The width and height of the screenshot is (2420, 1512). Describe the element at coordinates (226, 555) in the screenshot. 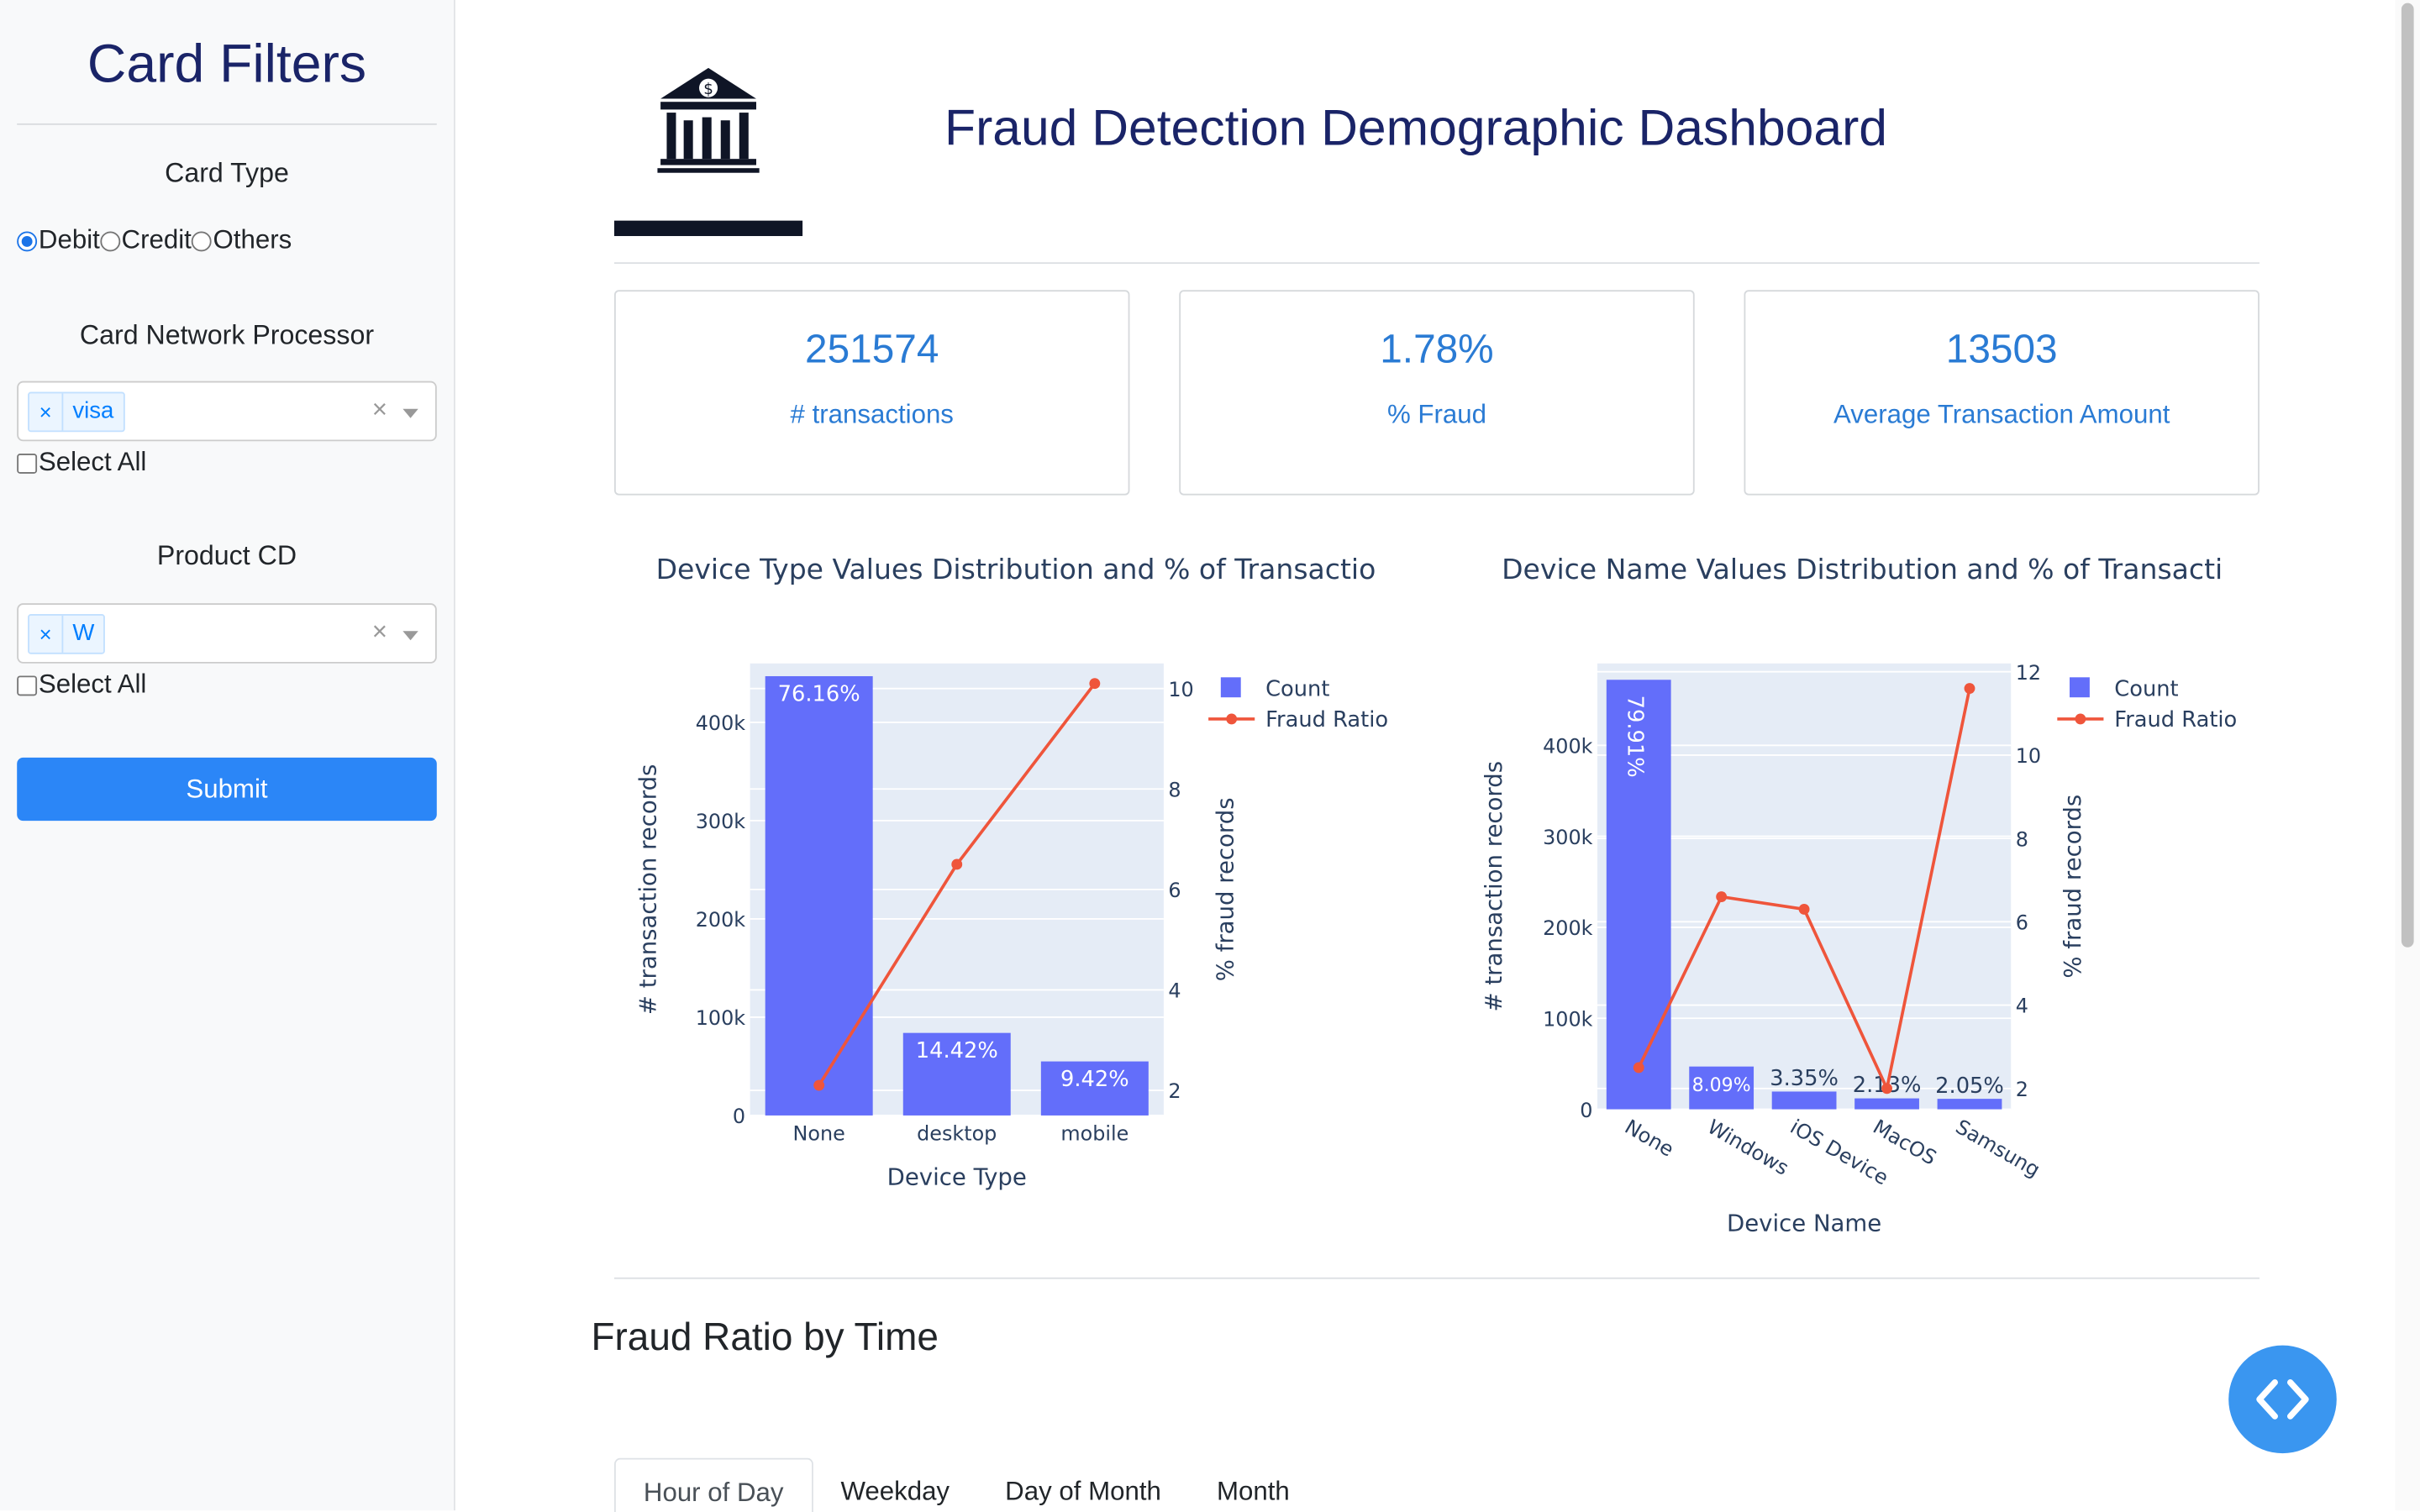

I see `product-label: Product CD` at that location.